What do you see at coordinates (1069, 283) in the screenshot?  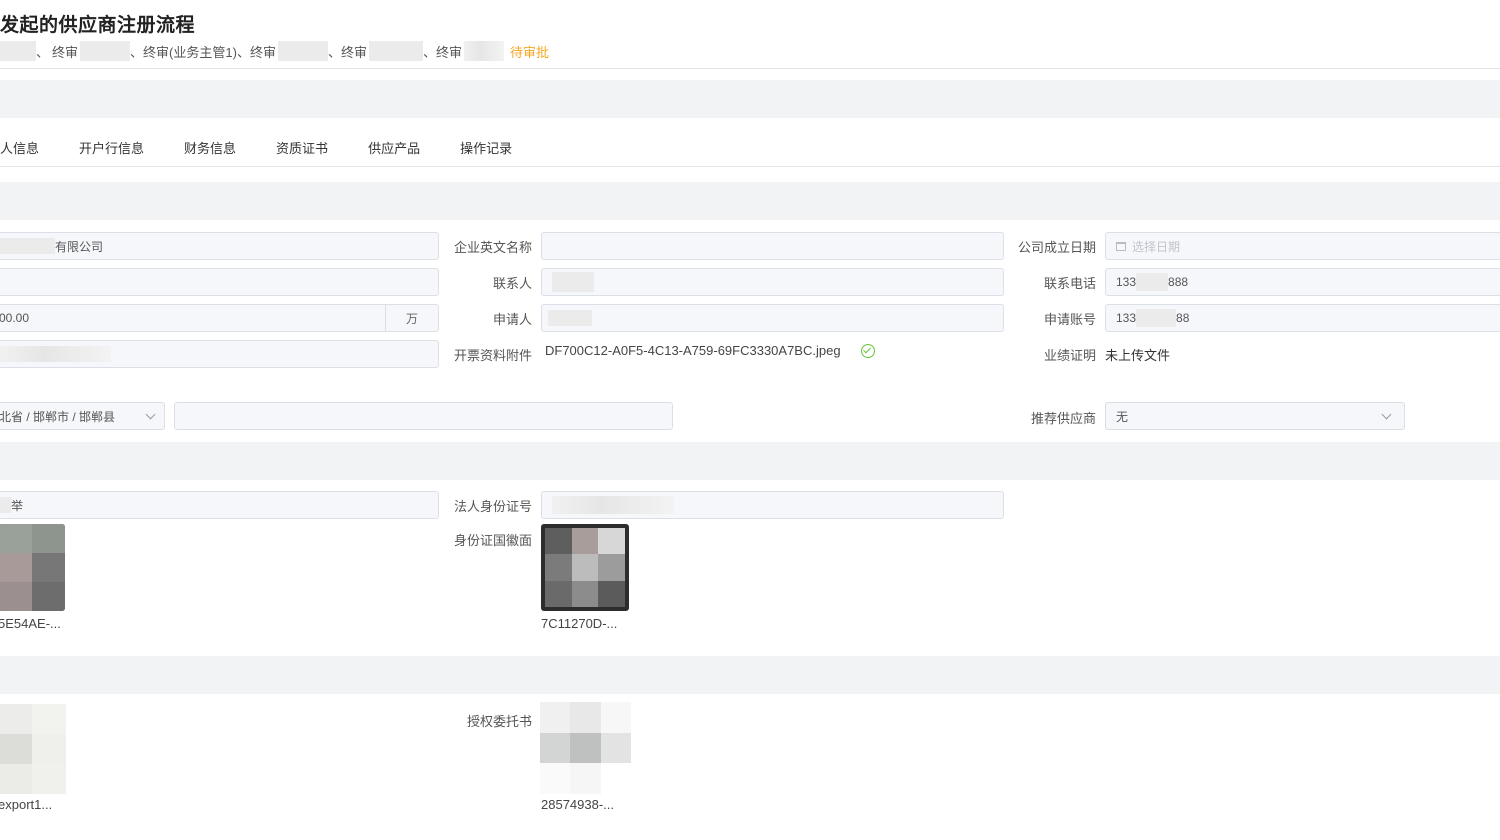 I see `phone-label: 联系电话` at bounding box center [1069, 283].